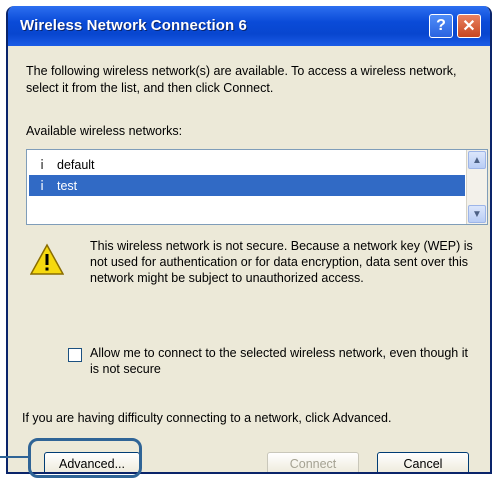 The width and height of the screenshot is (493, 499). I want to click on networks-list: ⅰ default ⅰ test ▲ ▼, so click(257, 187).